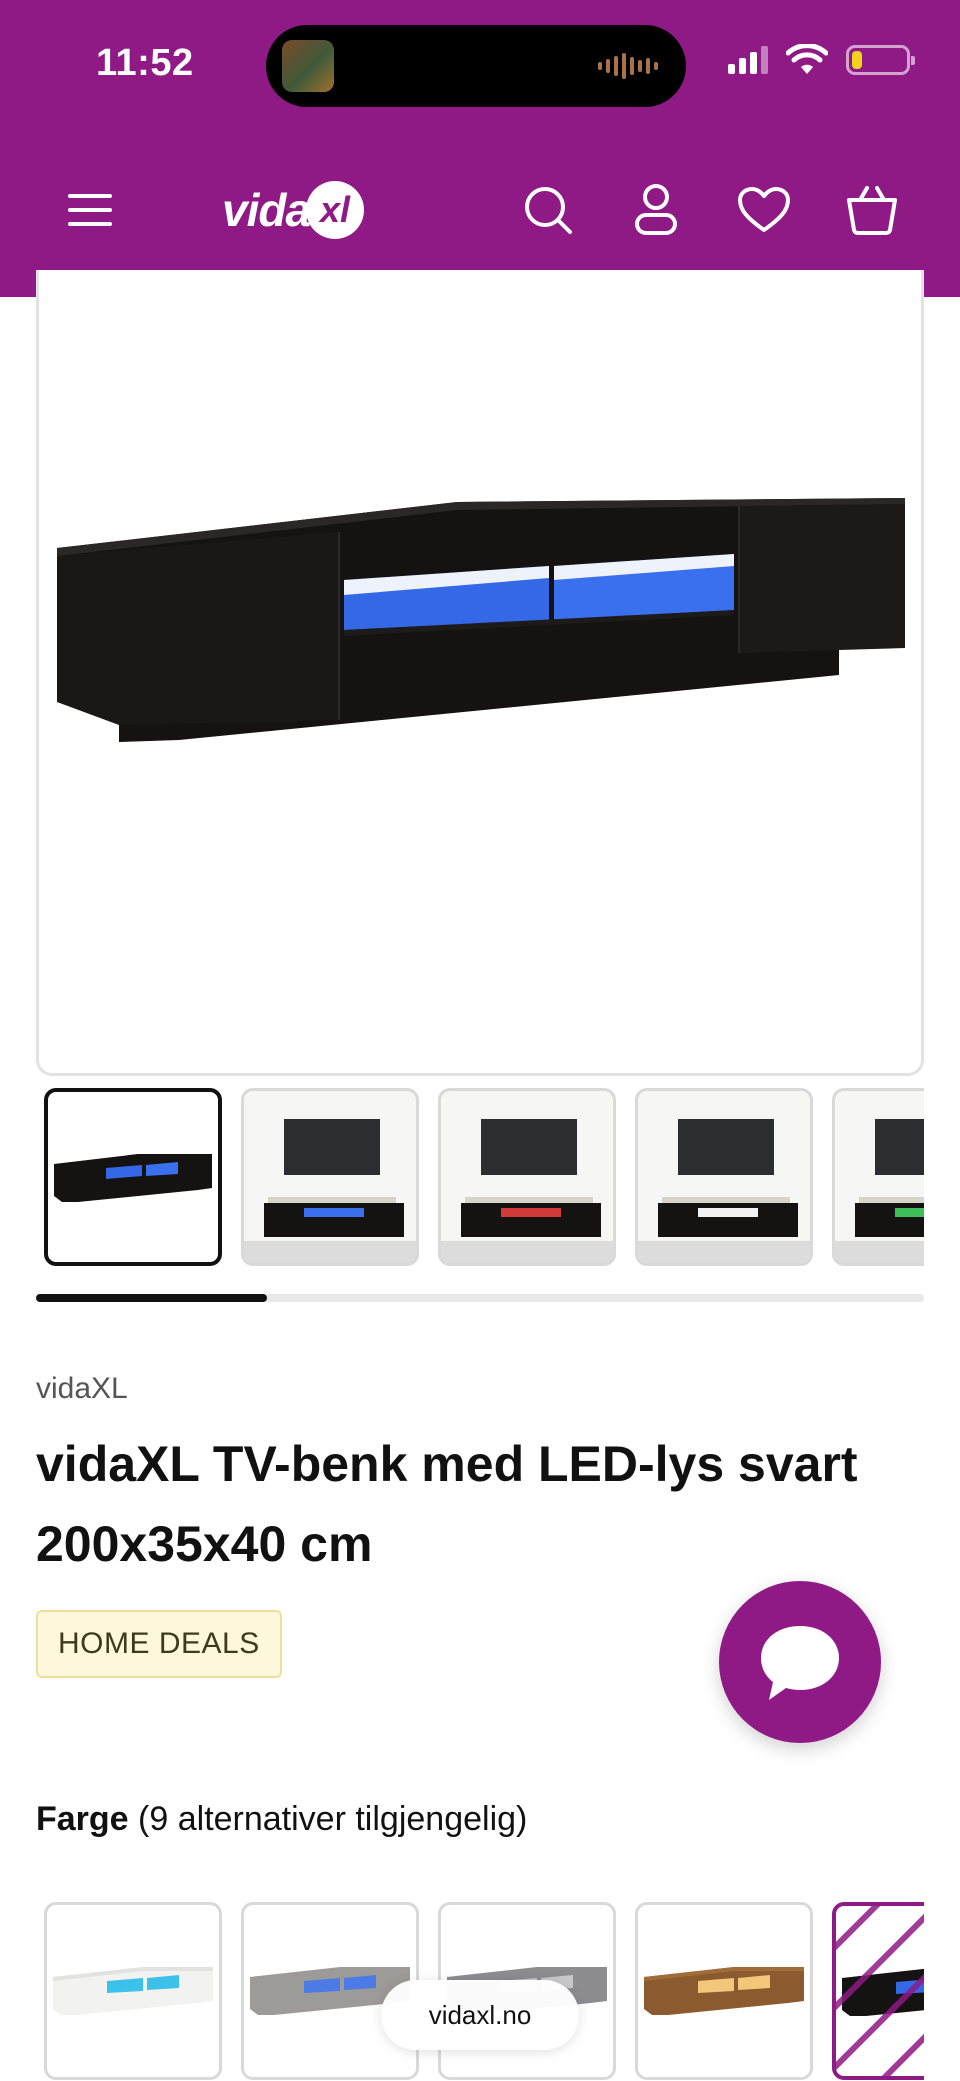  Describe the element at coordinates (308, 66) in the screenshot. I see `now-playing-artwork` at that location.